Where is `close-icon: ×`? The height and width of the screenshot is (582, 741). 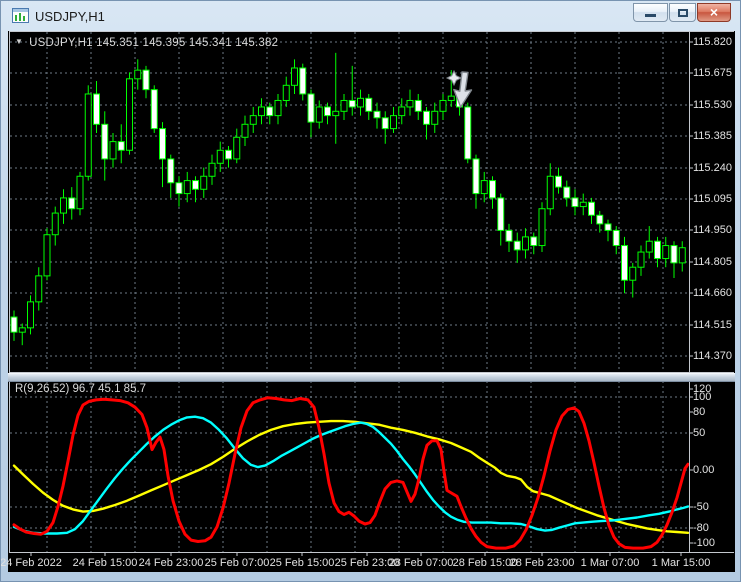
close-icon: × is located at coordinates (714, 12).